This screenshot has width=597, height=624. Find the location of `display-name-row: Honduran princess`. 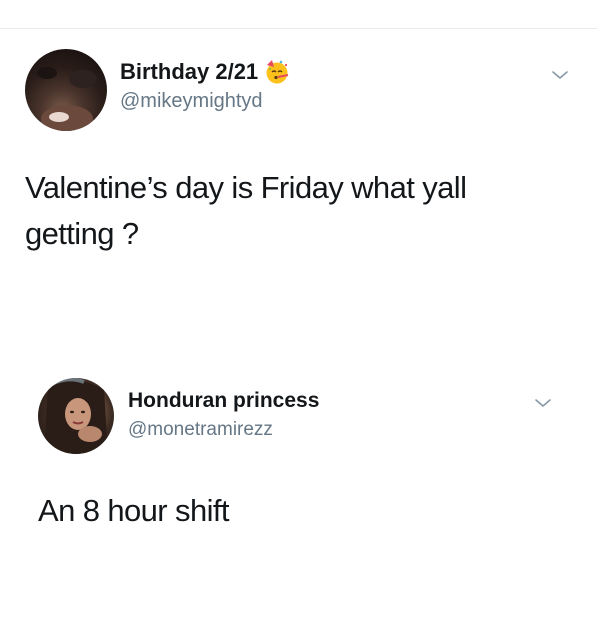

display-name-row: Honduran princess is located at coordinates (223, 401).